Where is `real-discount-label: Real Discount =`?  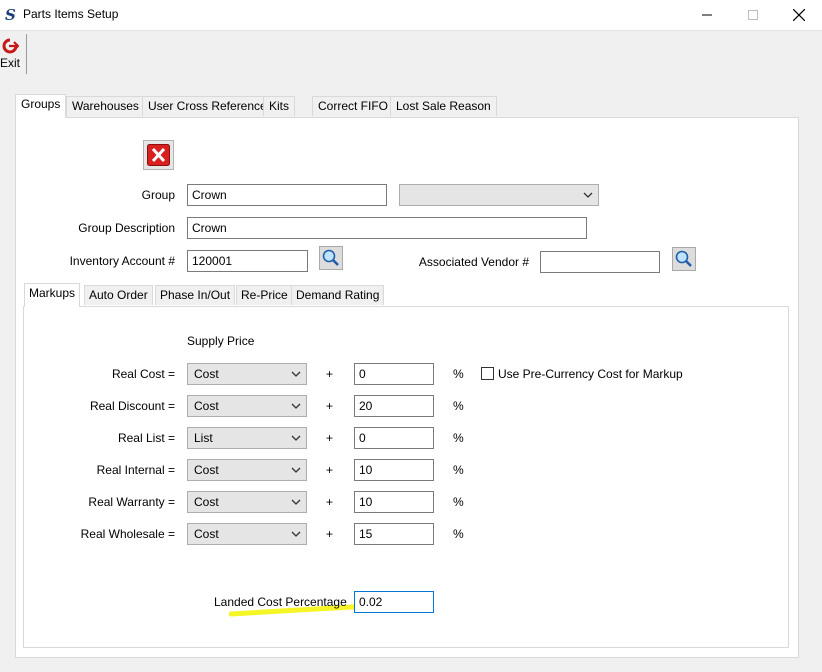 real-discount-label: Real Discount = is located at coordinates (132, 406).